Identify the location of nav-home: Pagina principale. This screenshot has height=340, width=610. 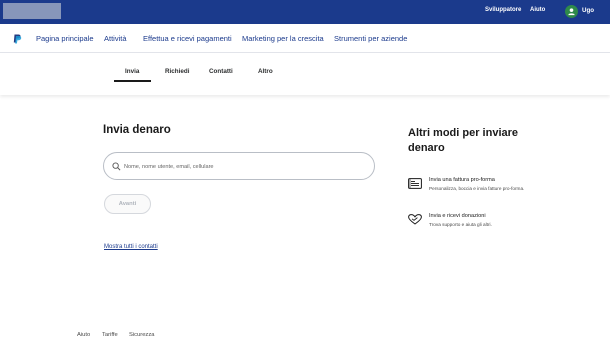
(65, 38).